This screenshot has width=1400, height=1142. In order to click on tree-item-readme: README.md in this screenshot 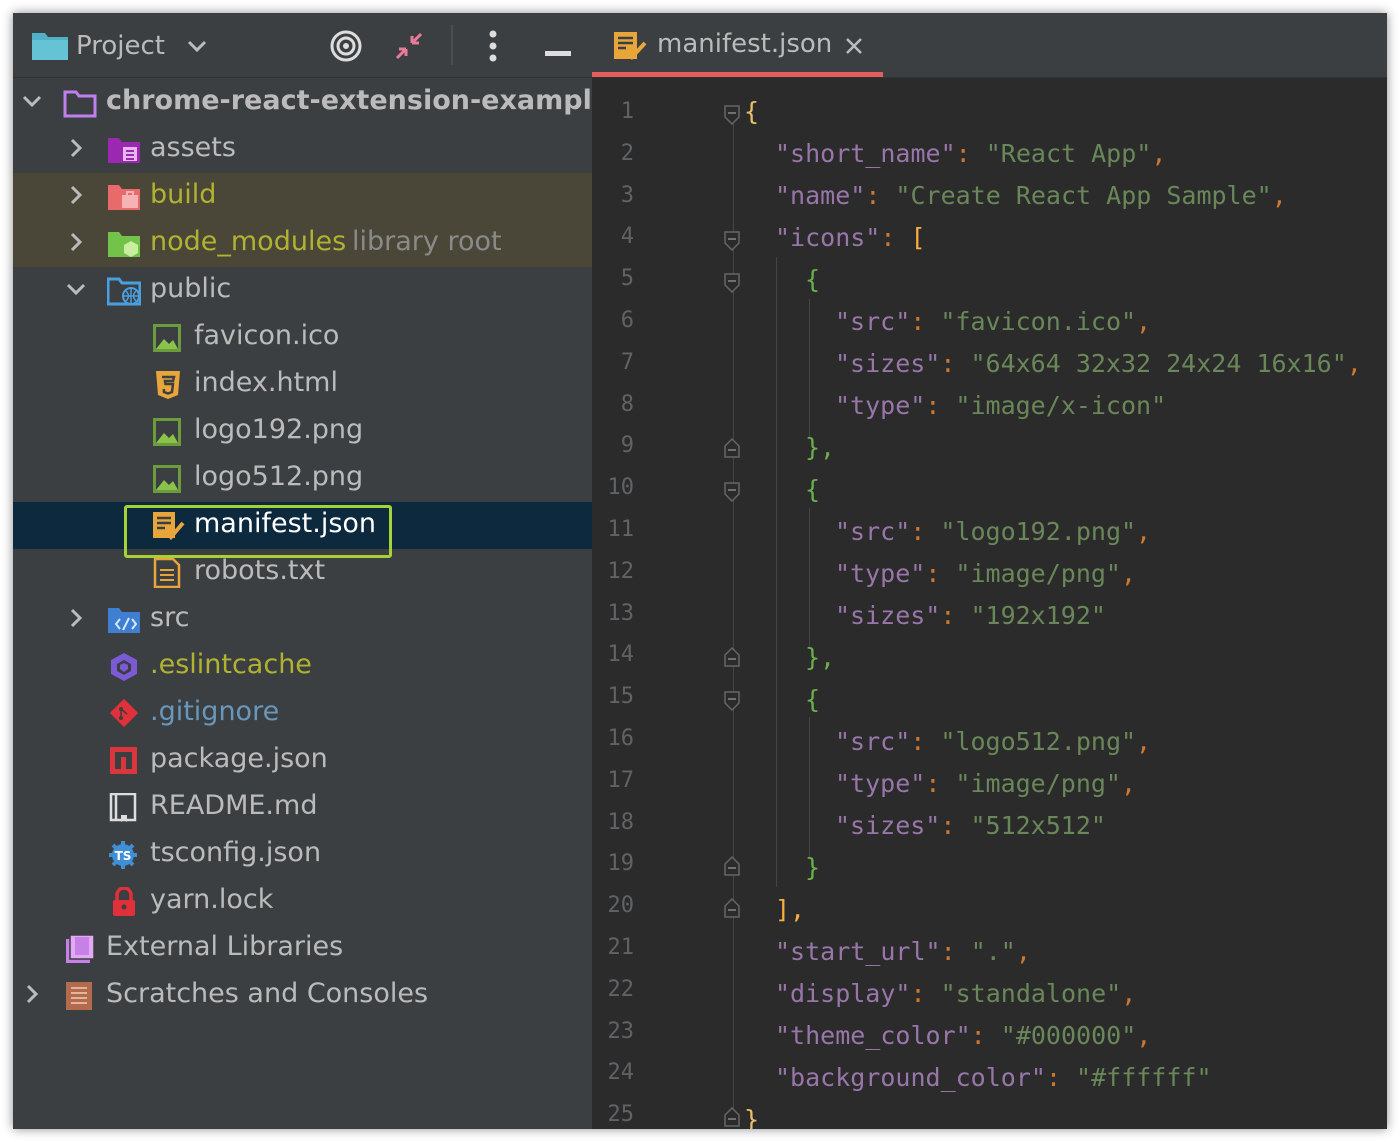, I will do `click(302, 807)`.